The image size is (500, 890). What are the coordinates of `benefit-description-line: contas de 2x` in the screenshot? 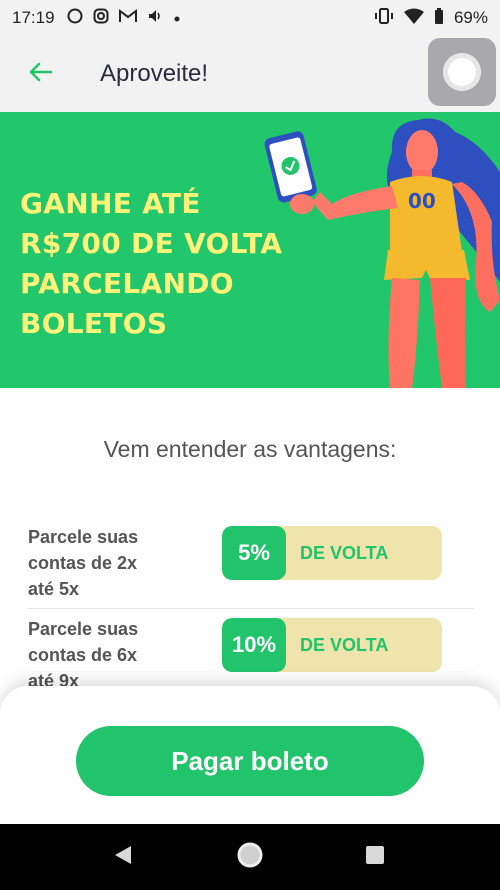 It's located at (83, 563).